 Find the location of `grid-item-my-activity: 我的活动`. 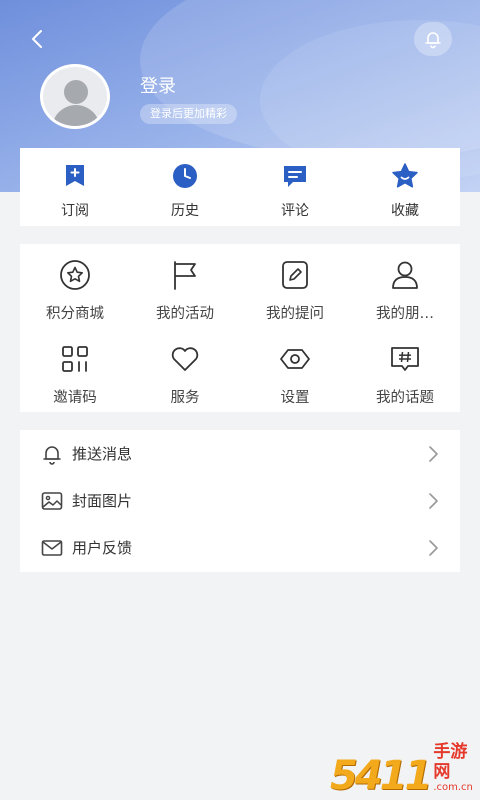

grid-item-my-activity: 我的活动 is located at coordinates (185, 288).